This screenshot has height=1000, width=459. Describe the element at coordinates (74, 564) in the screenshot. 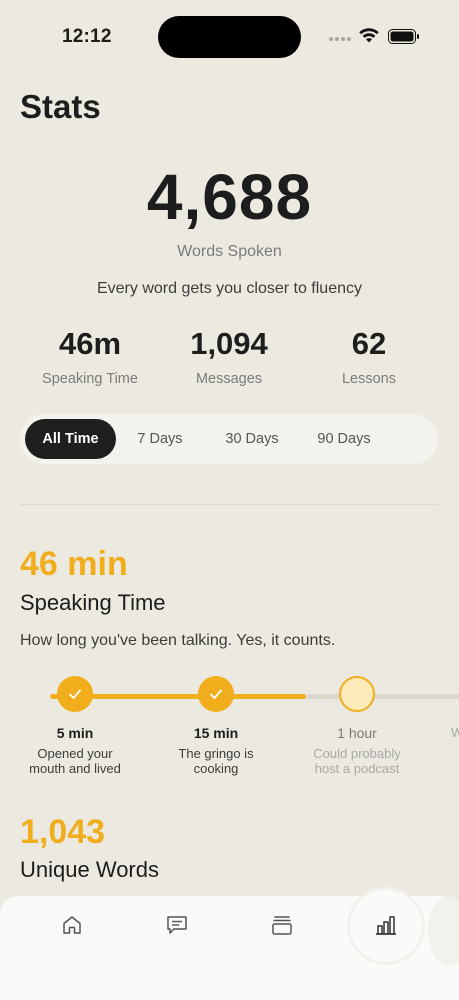

I see `speaking-time-value: 46 min` at that location.